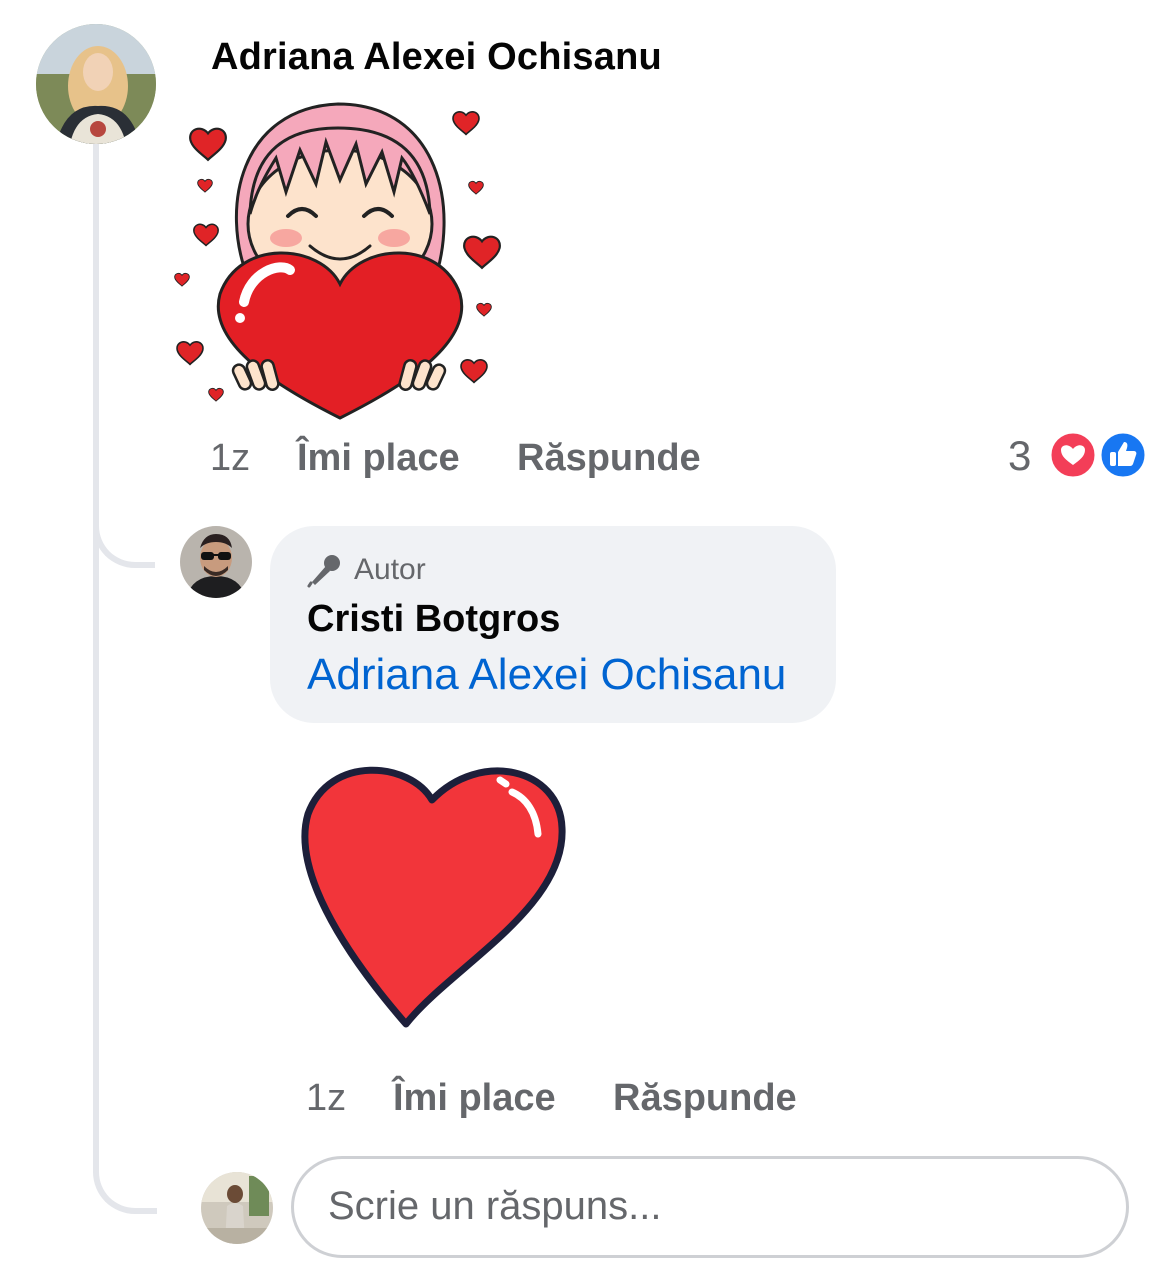 The height and width of the screenshot is (1276, 1170). Describe the element at coordinates (1019, 456) in the screenshot. I see `reaction-count: 3` at that location.